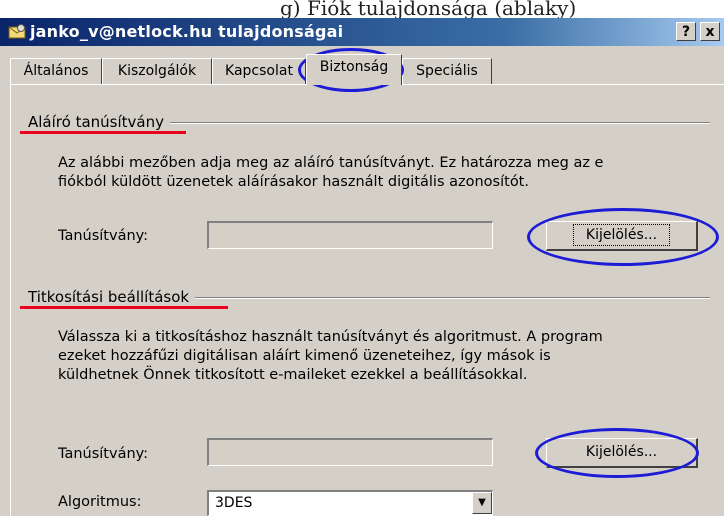 This screenshot has height=516, width=724. What do you see at coordinates (354, 69) in the screenshot?
I see `tab-security: Biztonság` at bounding box center [354, 69].